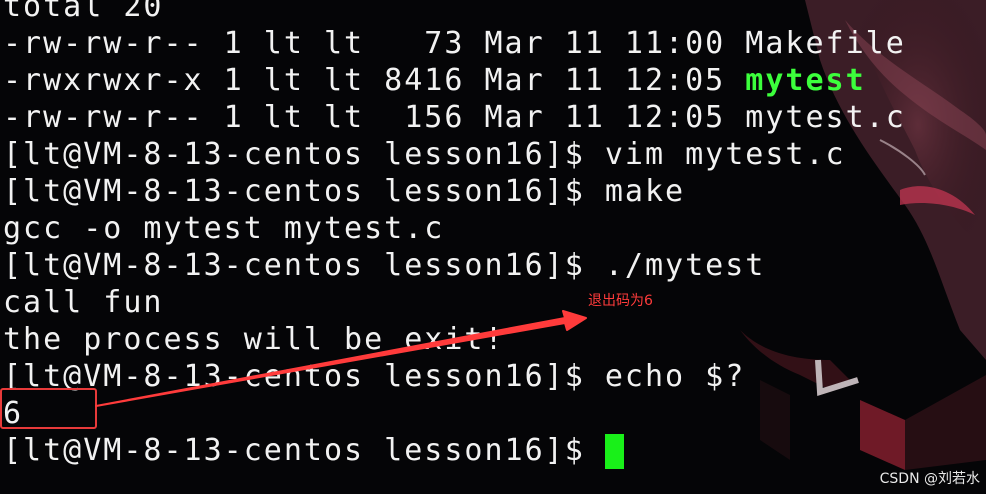  I want to click on watermark: CSDN @刘若水, so click(929, 479).